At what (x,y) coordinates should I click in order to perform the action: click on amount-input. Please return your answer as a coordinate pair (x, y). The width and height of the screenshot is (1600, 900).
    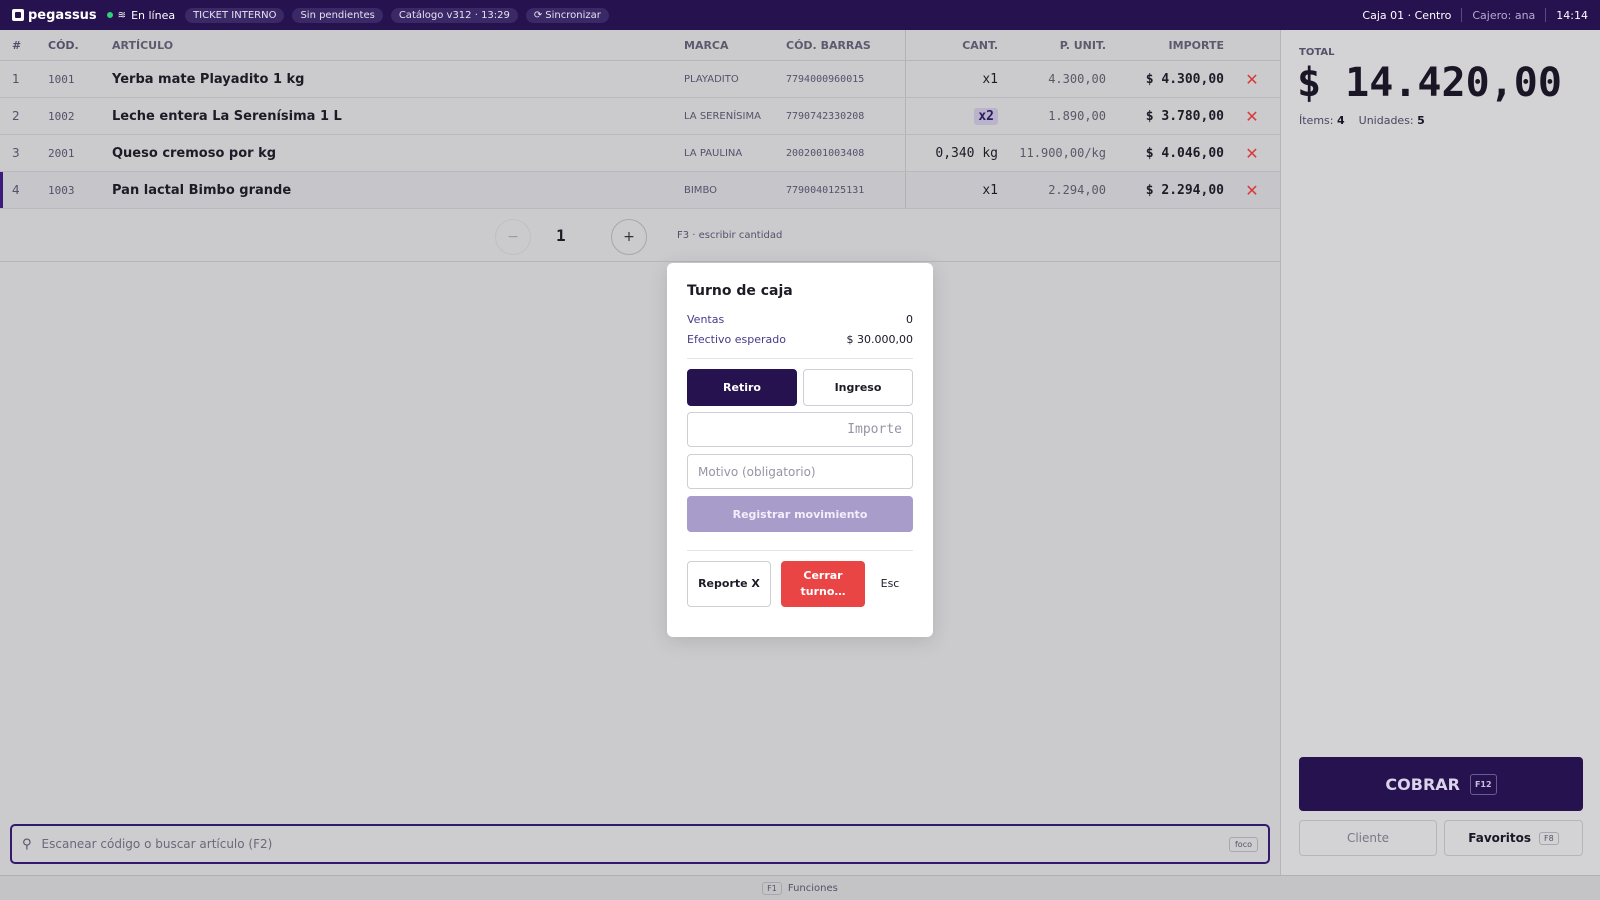
    Looking at the image, I should click on (800, 429).